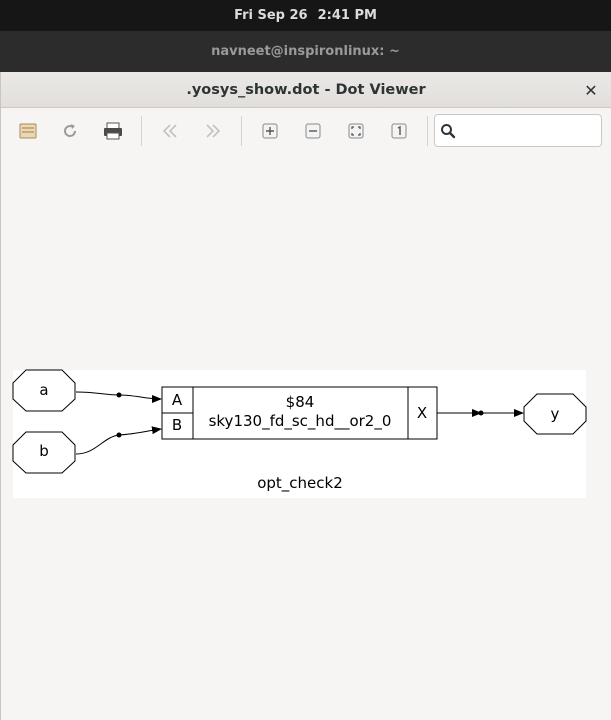 The image size is (611, 720). I want to click on back-button, so click(170, 131).